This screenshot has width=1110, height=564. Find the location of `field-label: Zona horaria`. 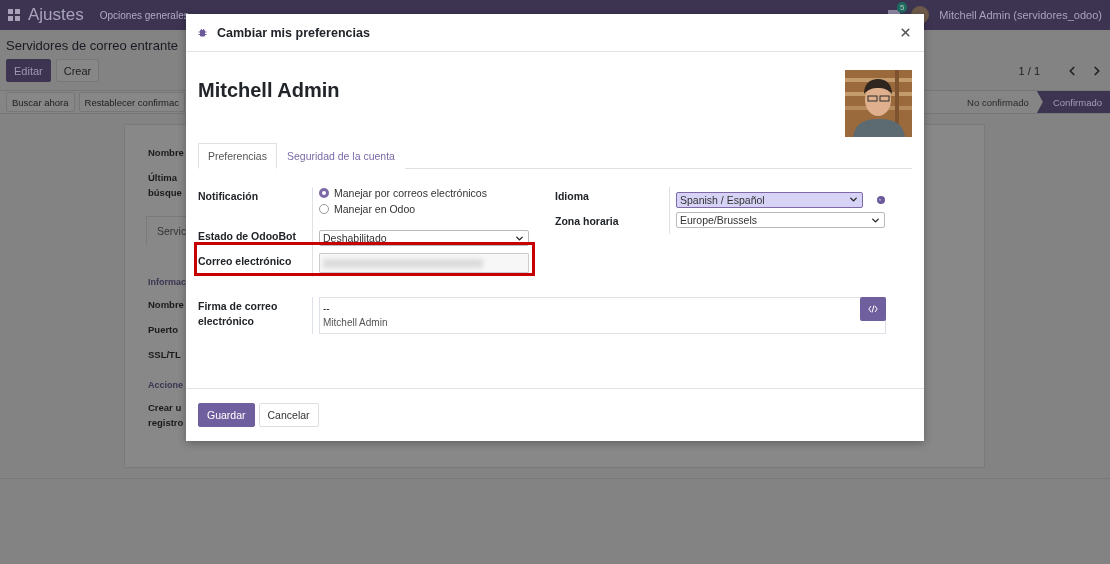

field-label: Zona horaria is located at coordinates (587, 221).